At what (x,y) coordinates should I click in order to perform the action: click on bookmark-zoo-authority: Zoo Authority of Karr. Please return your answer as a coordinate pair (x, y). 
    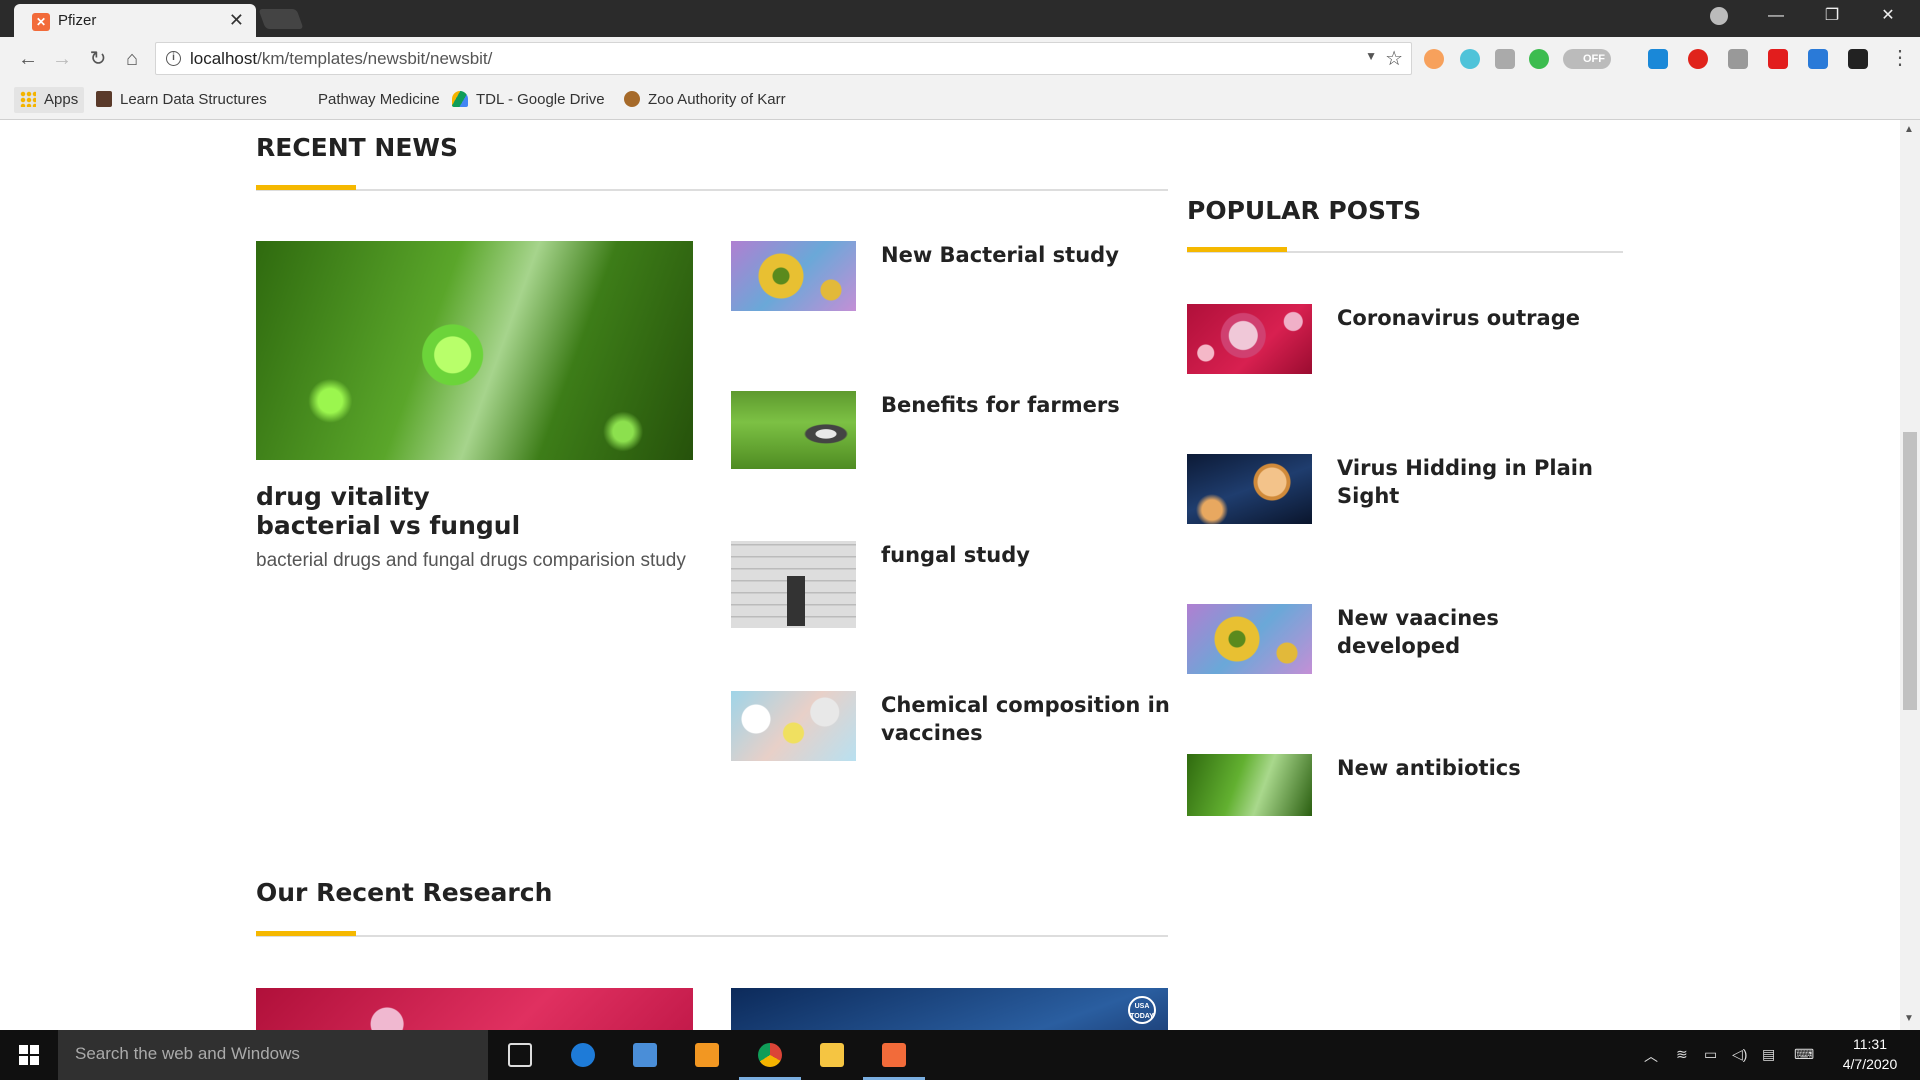
    Looking at the image, I should click on (705, 100).